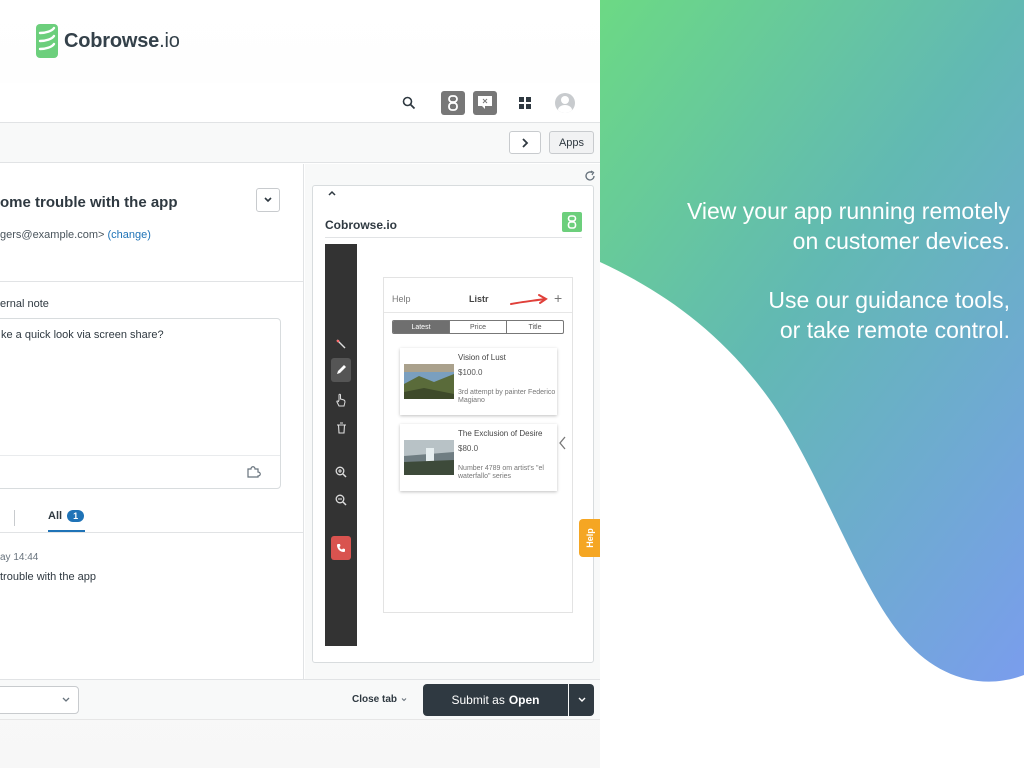 Image resolution: width=1024 pixels, height=768 pixels. I want to click on control-tool, so click(341, 400).